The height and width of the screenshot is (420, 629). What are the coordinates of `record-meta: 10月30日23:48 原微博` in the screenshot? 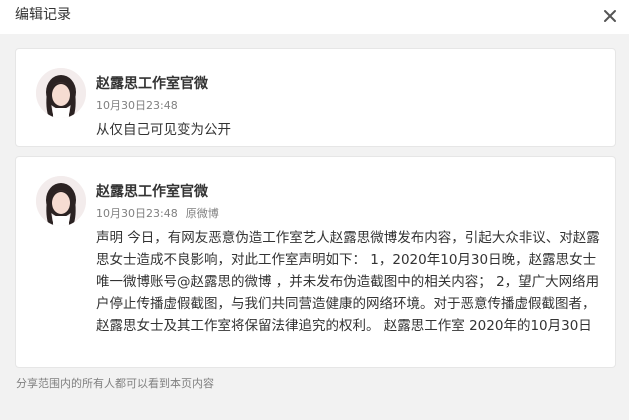 It's located at (157, 214).